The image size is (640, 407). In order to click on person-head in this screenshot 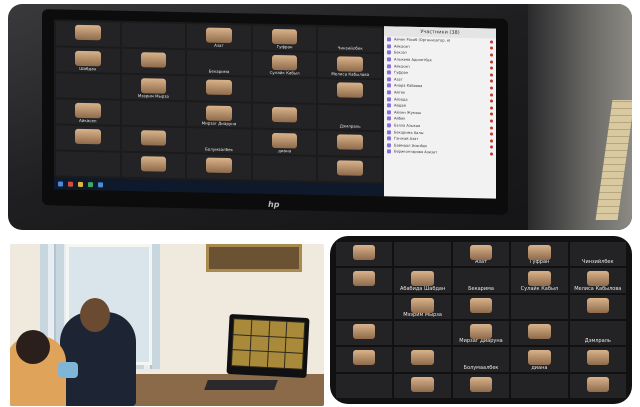, I will do `click(33, 347)`.